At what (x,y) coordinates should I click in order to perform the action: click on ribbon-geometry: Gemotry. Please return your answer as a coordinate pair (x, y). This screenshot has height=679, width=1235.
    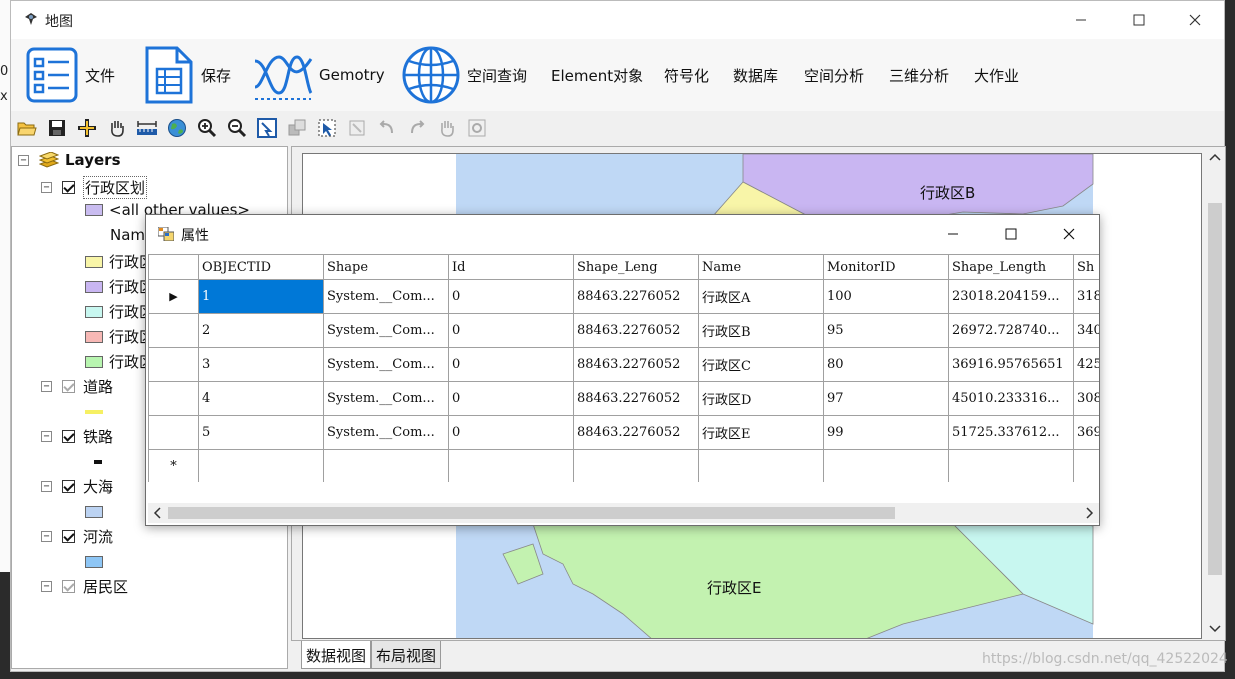
    Looking at the image, I should click on (319, 75).